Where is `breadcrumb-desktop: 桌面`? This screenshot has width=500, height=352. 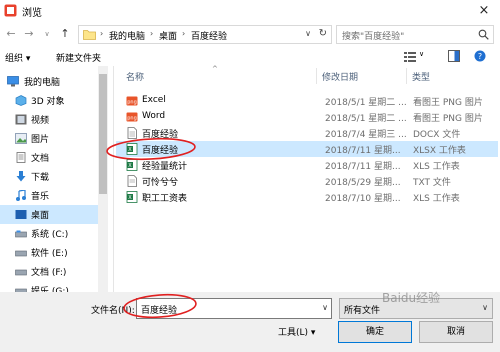
breadcrumb-desktop: 桌面 is located at coordinates (168, 35).